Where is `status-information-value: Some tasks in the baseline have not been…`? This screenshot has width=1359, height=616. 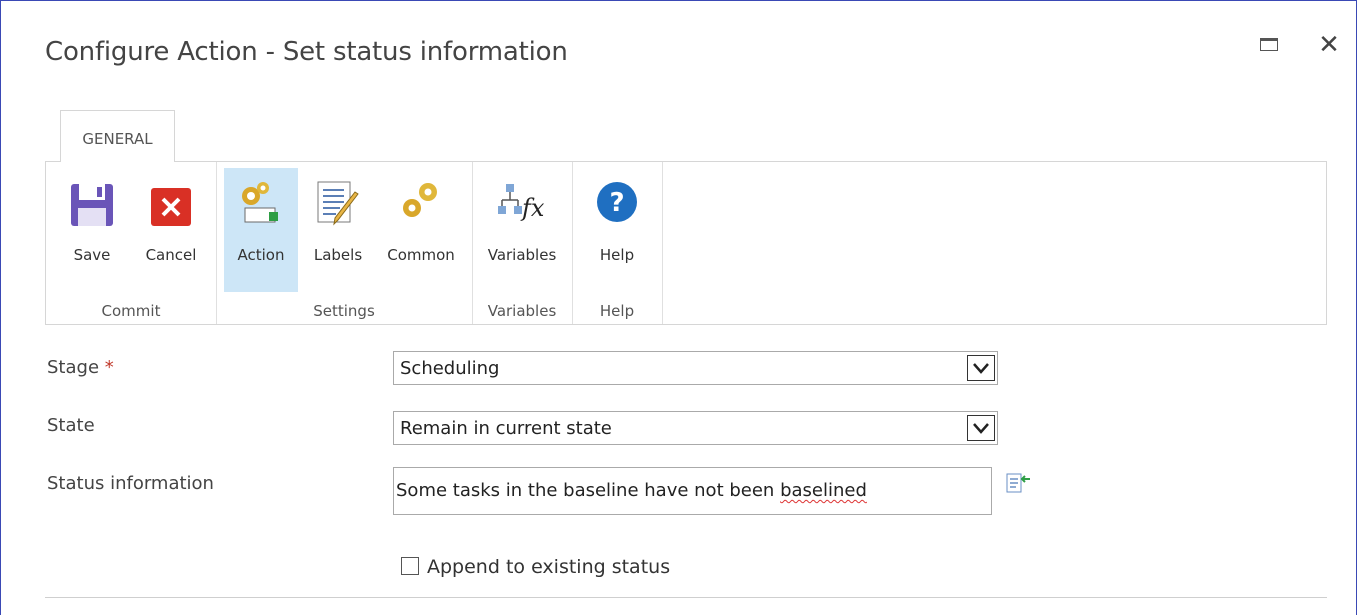
status-information-value: Some tasks in the baseline have not been… is located at coordinates (631, 490).